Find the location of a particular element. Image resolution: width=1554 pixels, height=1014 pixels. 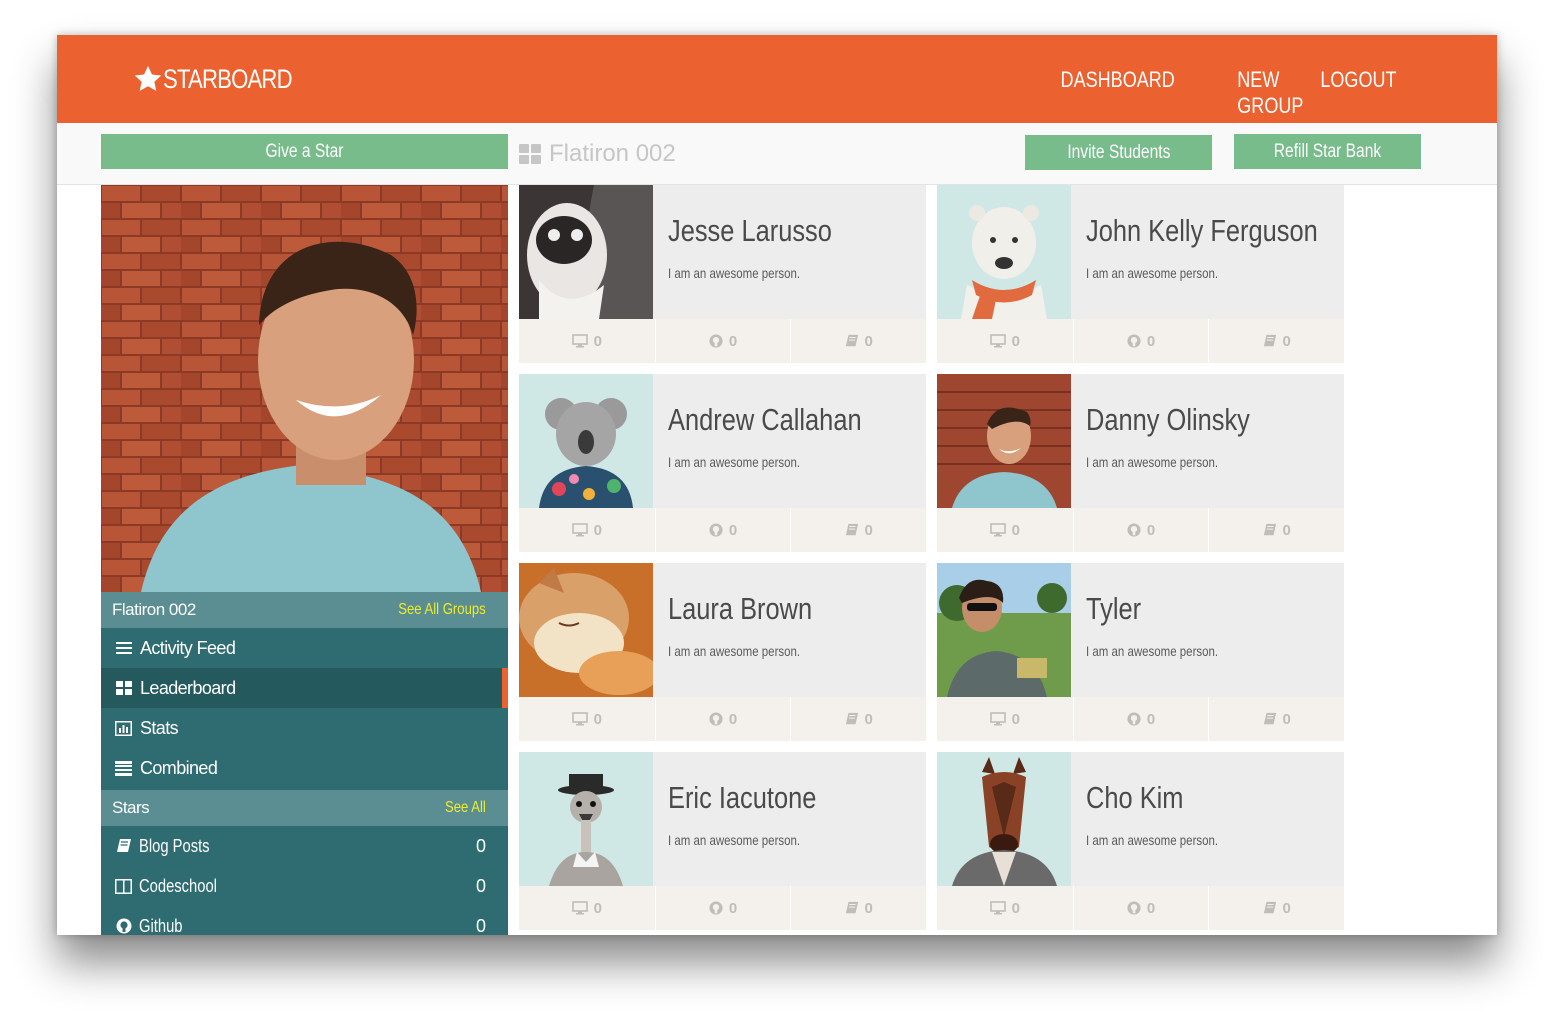

give-star-label: Give a Star is located at coordinates (304, 151).